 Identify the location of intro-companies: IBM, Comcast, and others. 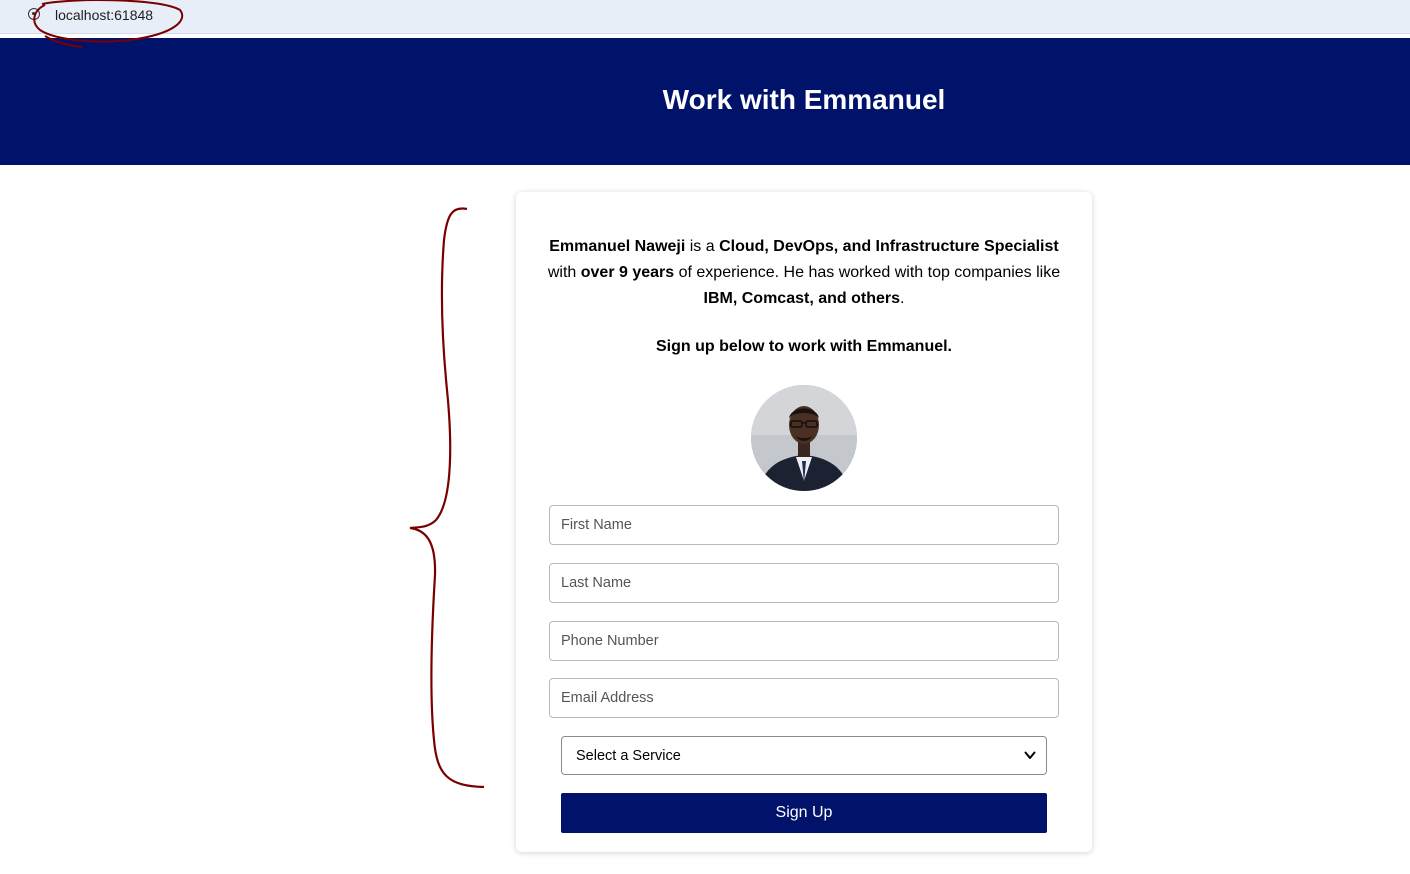
(802, 298).